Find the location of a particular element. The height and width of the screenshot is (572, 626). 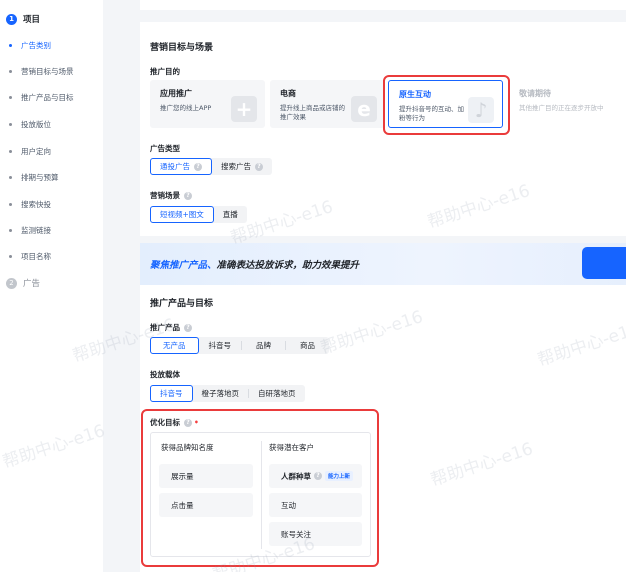

goal-coming-soon: 敬请期待 其他推广目的正在逐步开放中 is located at coordinates (564, 104).